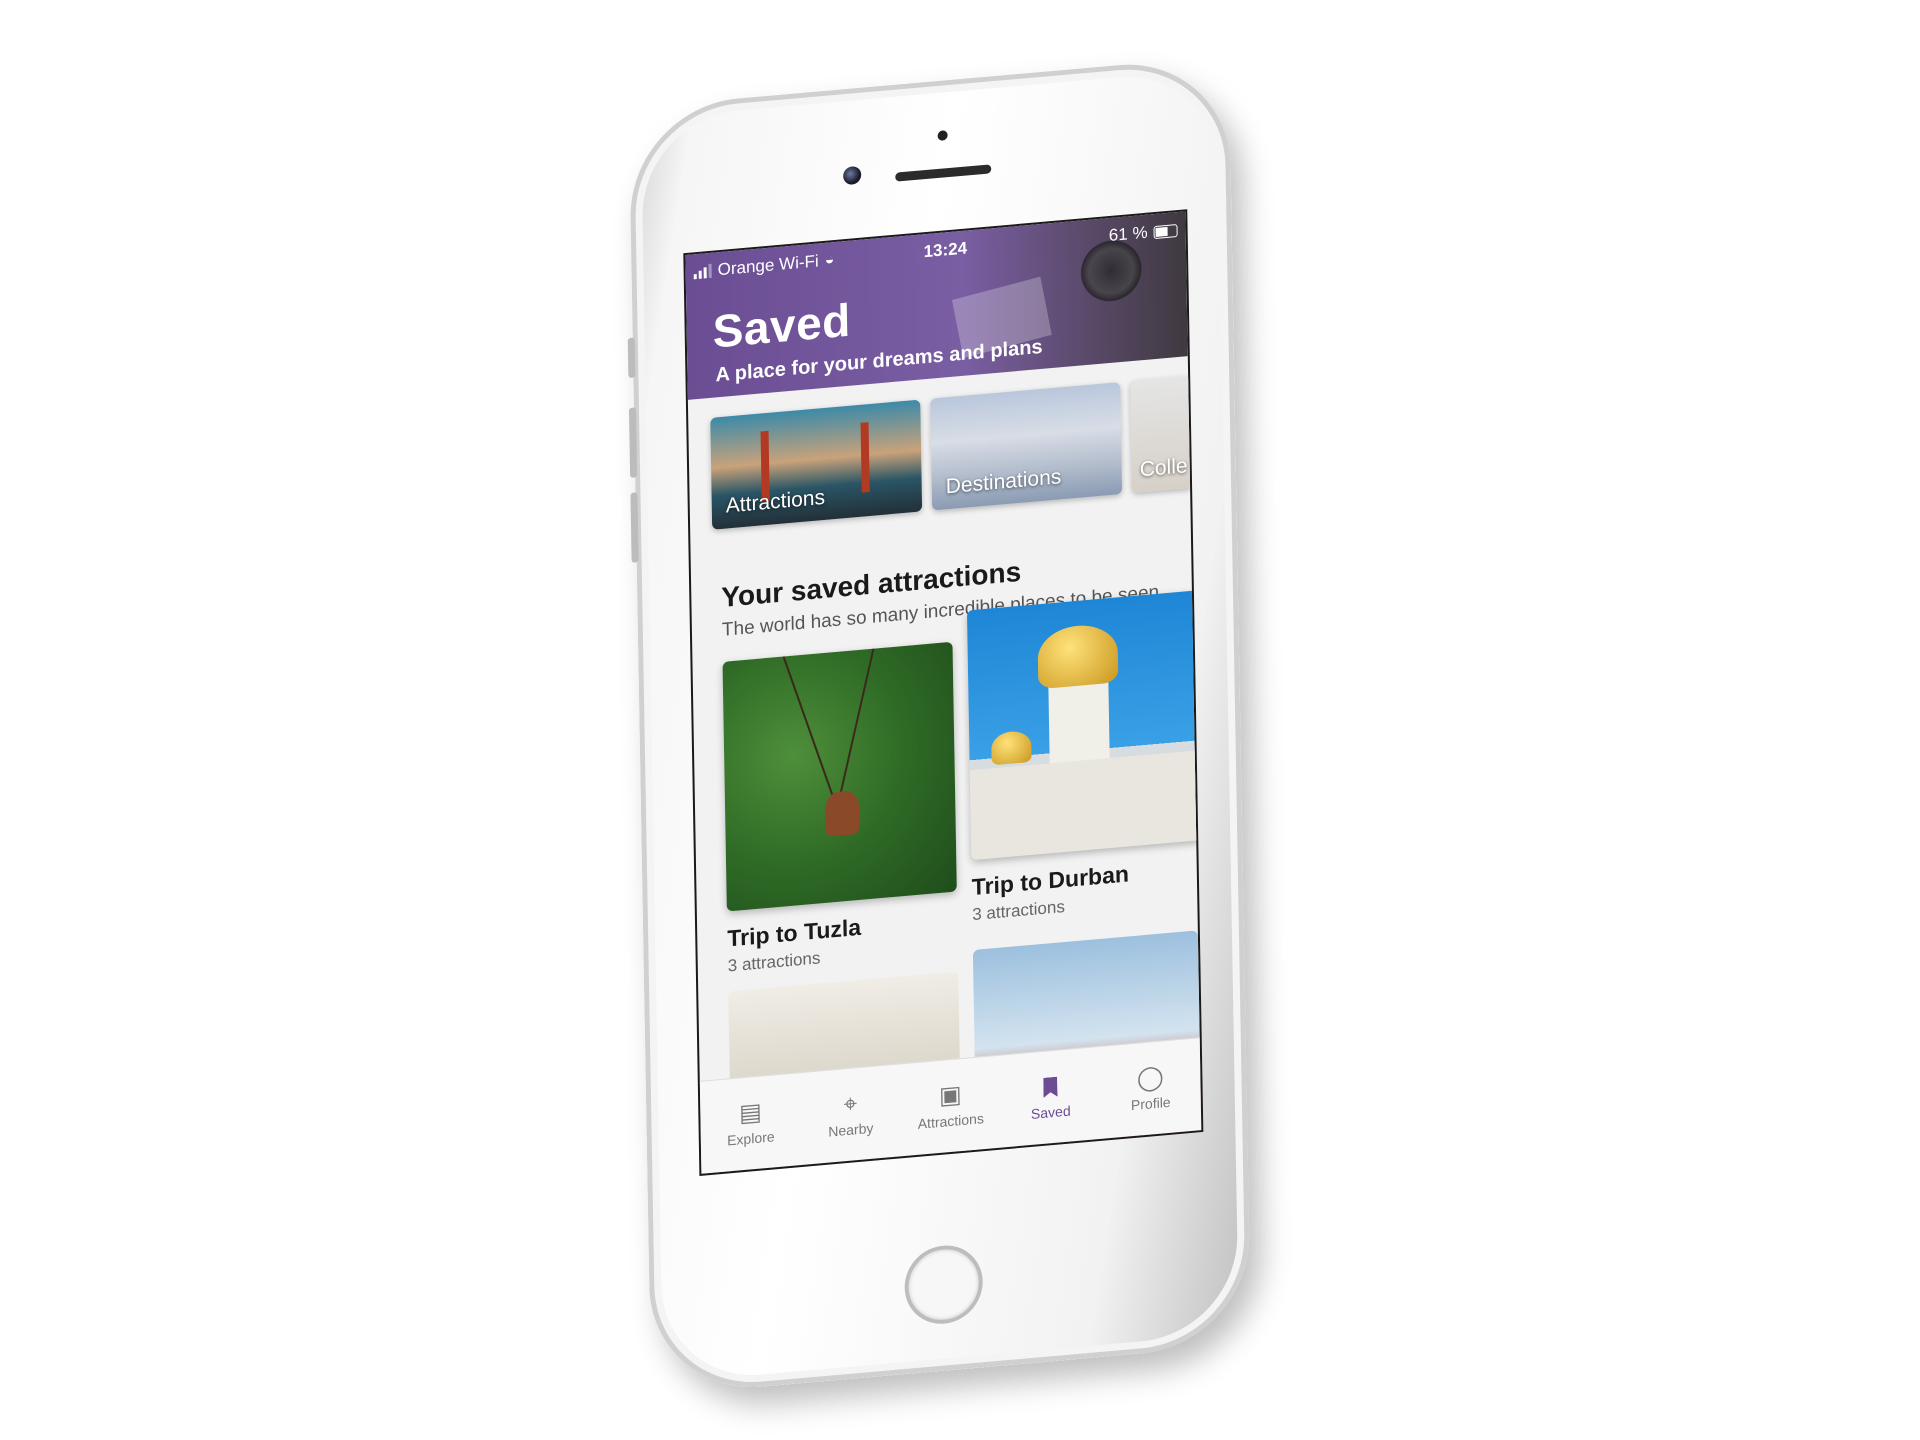  Describe the element at coordinates (775, 501) in the screenshot. I see `category-label: Attractions` at that location.